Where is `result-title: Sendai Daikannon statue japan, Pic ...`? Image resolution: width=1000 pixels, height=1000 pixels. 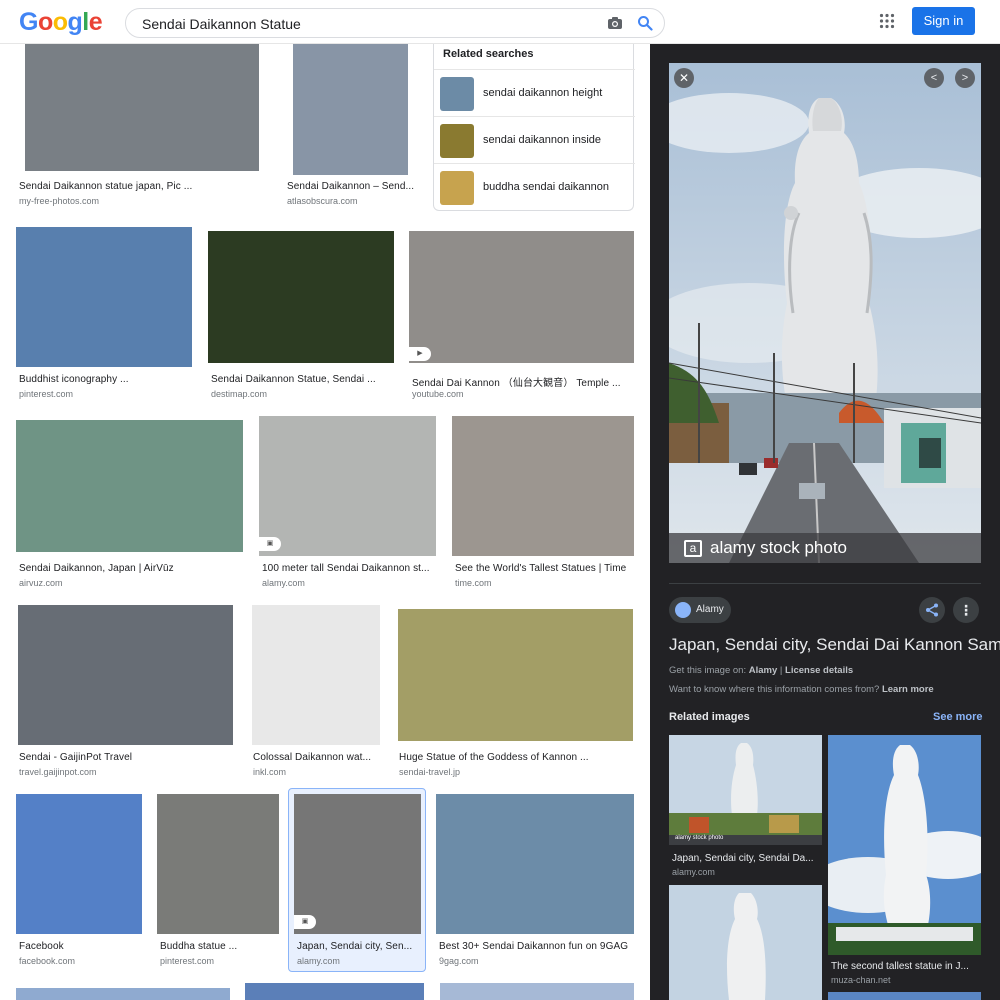 result-title: Sendai Daikannon statue japan, Pic ... is located at coordinates (139, 186).